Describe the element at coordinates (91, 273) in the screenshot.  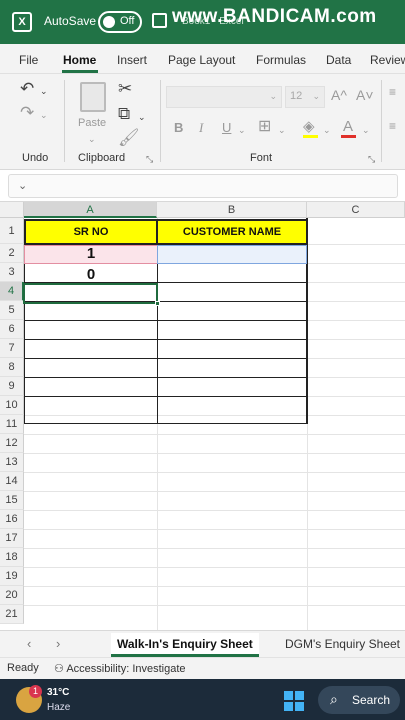
I see `cell-a3: 0` at that location.